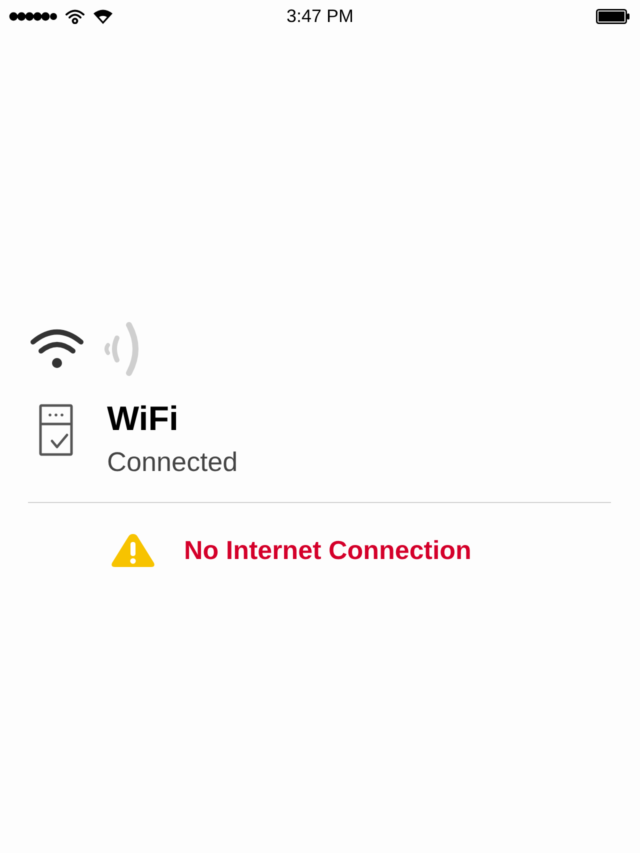 The width and height of the screenshot is (640, 853). What do you see at coordinates (142, 419) in the screenshot?
I see `network-name: WiFi` at bounding box center [142, 419].